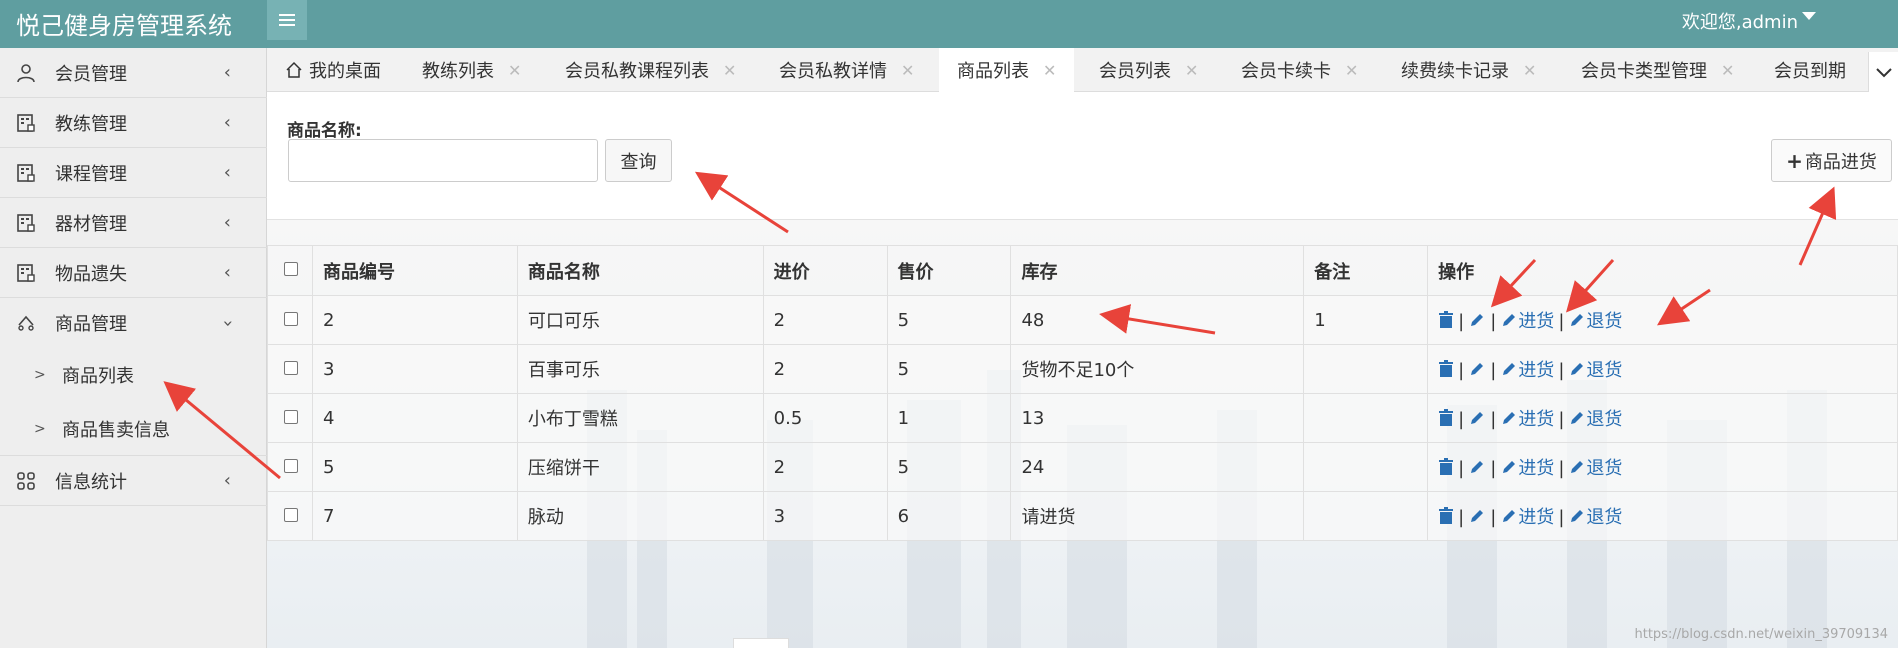 This screenshot has width=1898, height=648. Describe the element at coordinates (1809, 16) in the screenshot. I see `caret-down-icon` at that location.